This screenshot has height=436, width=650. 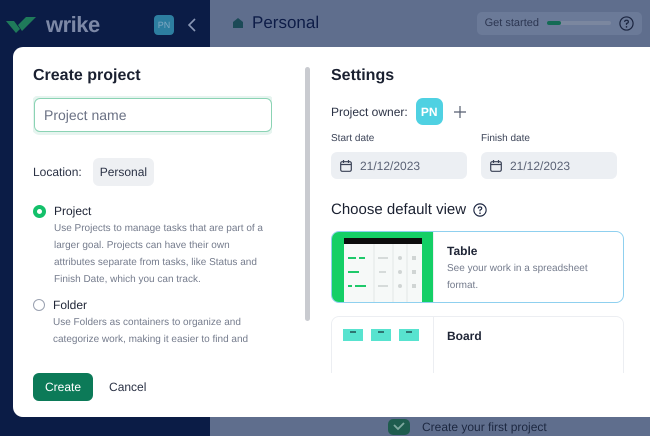 I want to click on get-started-button: Get started, so click(x=559, y=23).